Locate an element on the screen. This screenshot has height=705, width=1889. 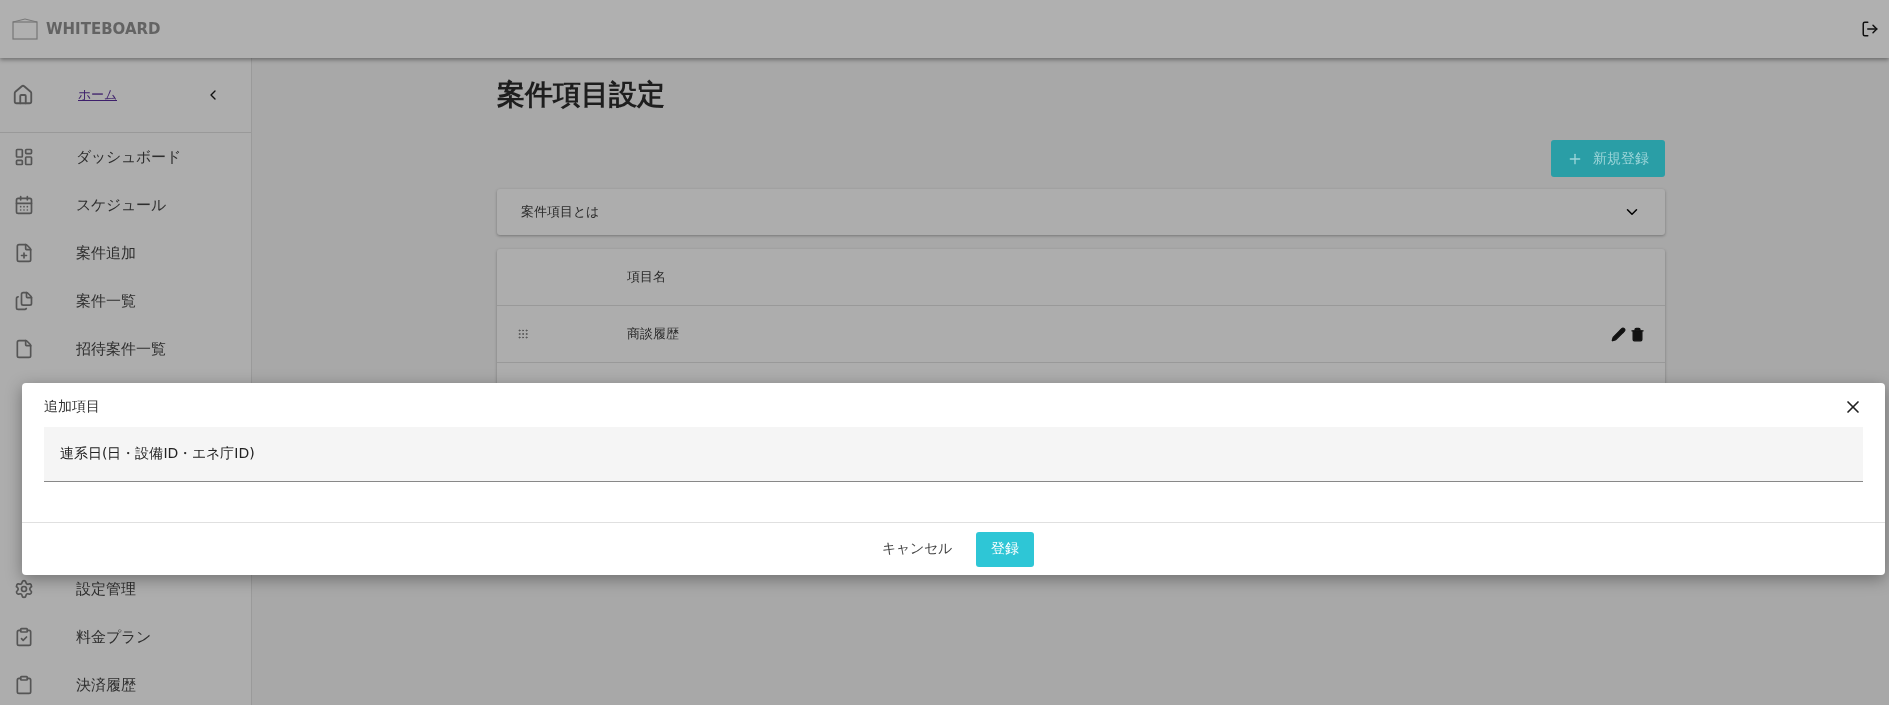
sidebar-item: 招待案件一覧 is located at coordinates (125, 349).